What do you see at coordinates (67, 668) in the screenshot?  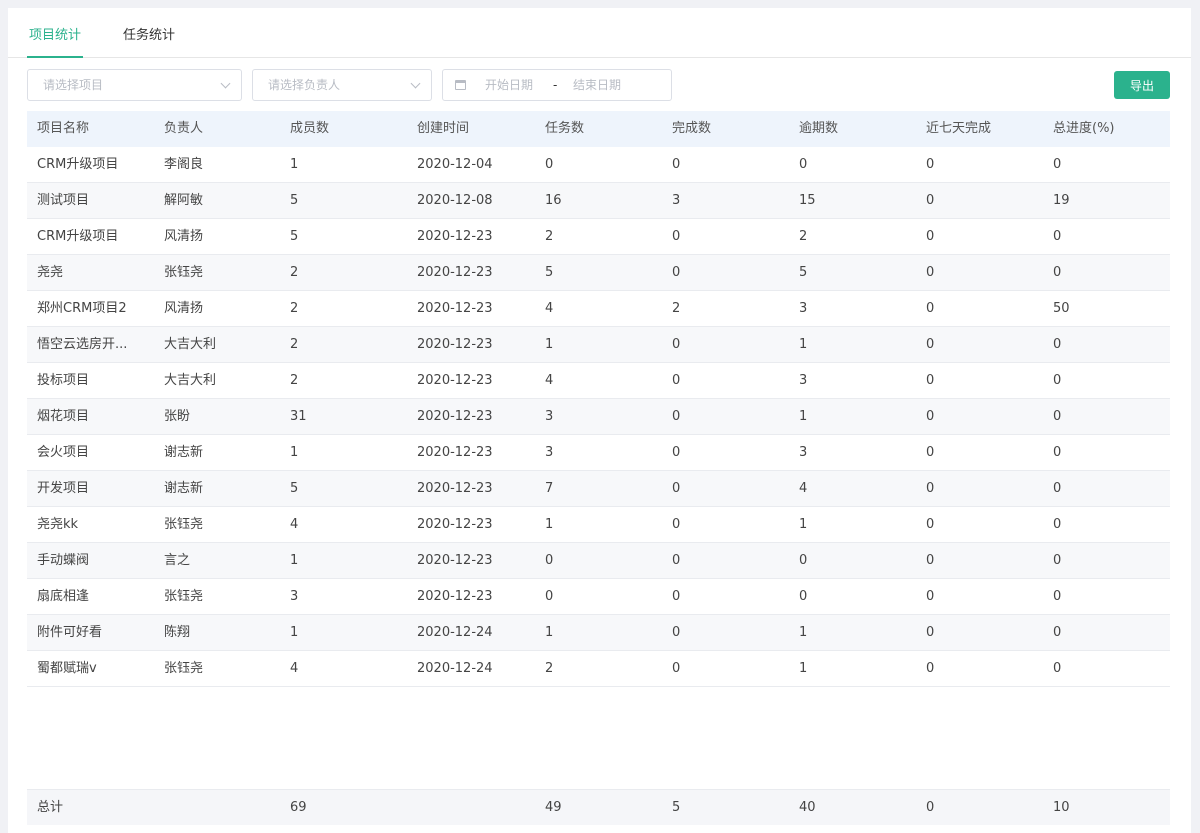 I see `table-cell: 蜀都赋瑞v` at bounding box center [67, 668].